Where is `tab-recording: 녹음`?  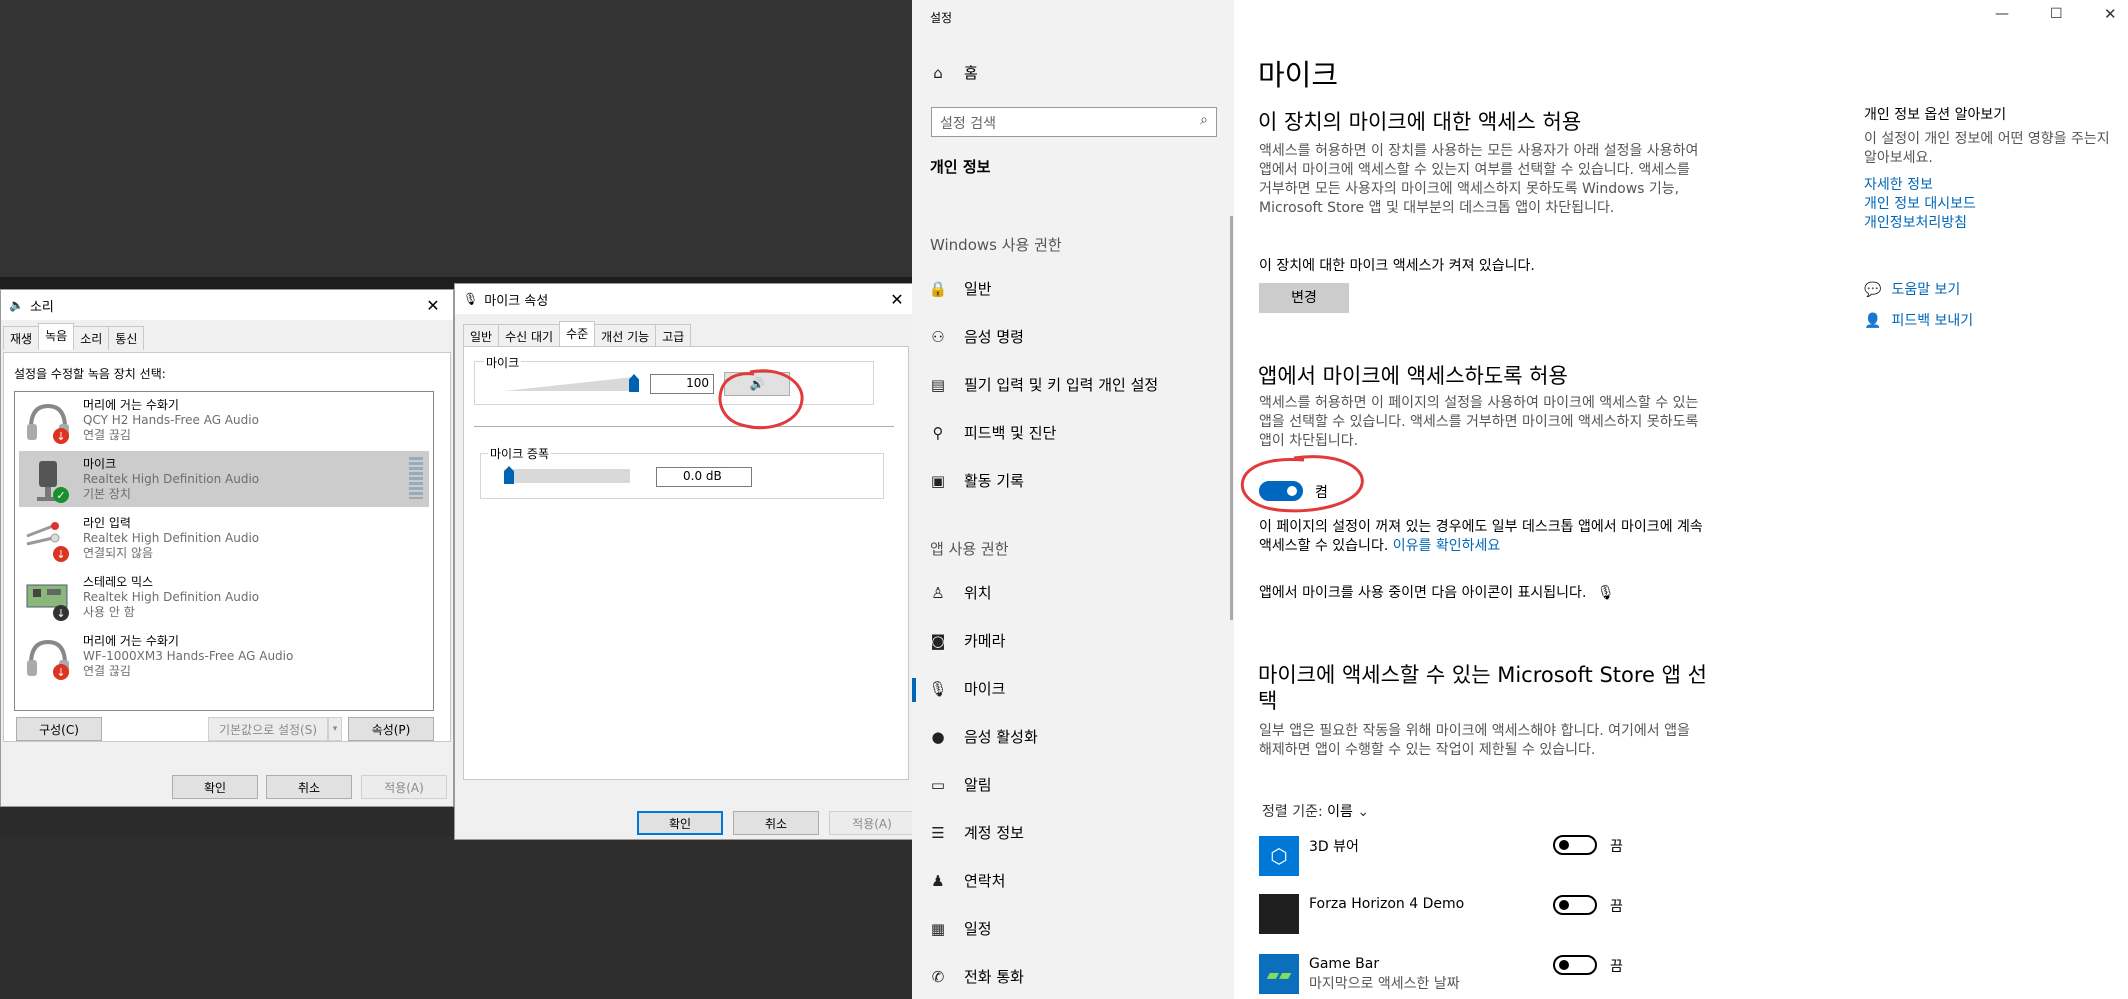 tab-recording: 녹음 is located at coordinates (56, 336).